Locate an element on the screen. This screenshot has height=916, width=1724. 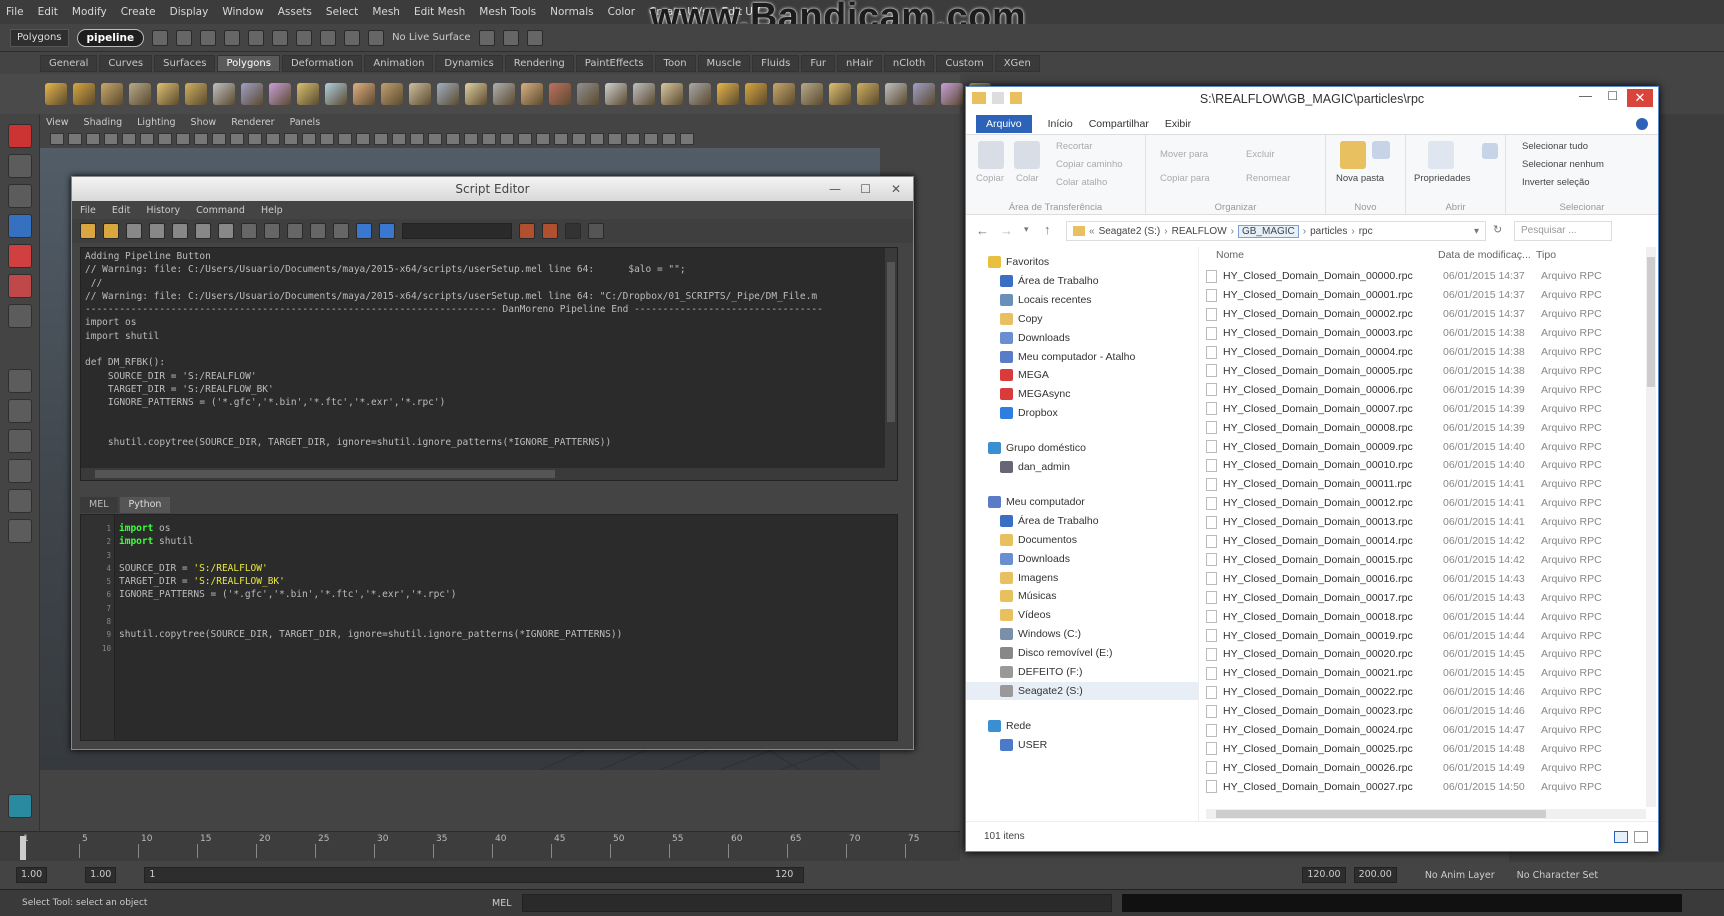
select-object-icon is located at coordinates (256, 37).